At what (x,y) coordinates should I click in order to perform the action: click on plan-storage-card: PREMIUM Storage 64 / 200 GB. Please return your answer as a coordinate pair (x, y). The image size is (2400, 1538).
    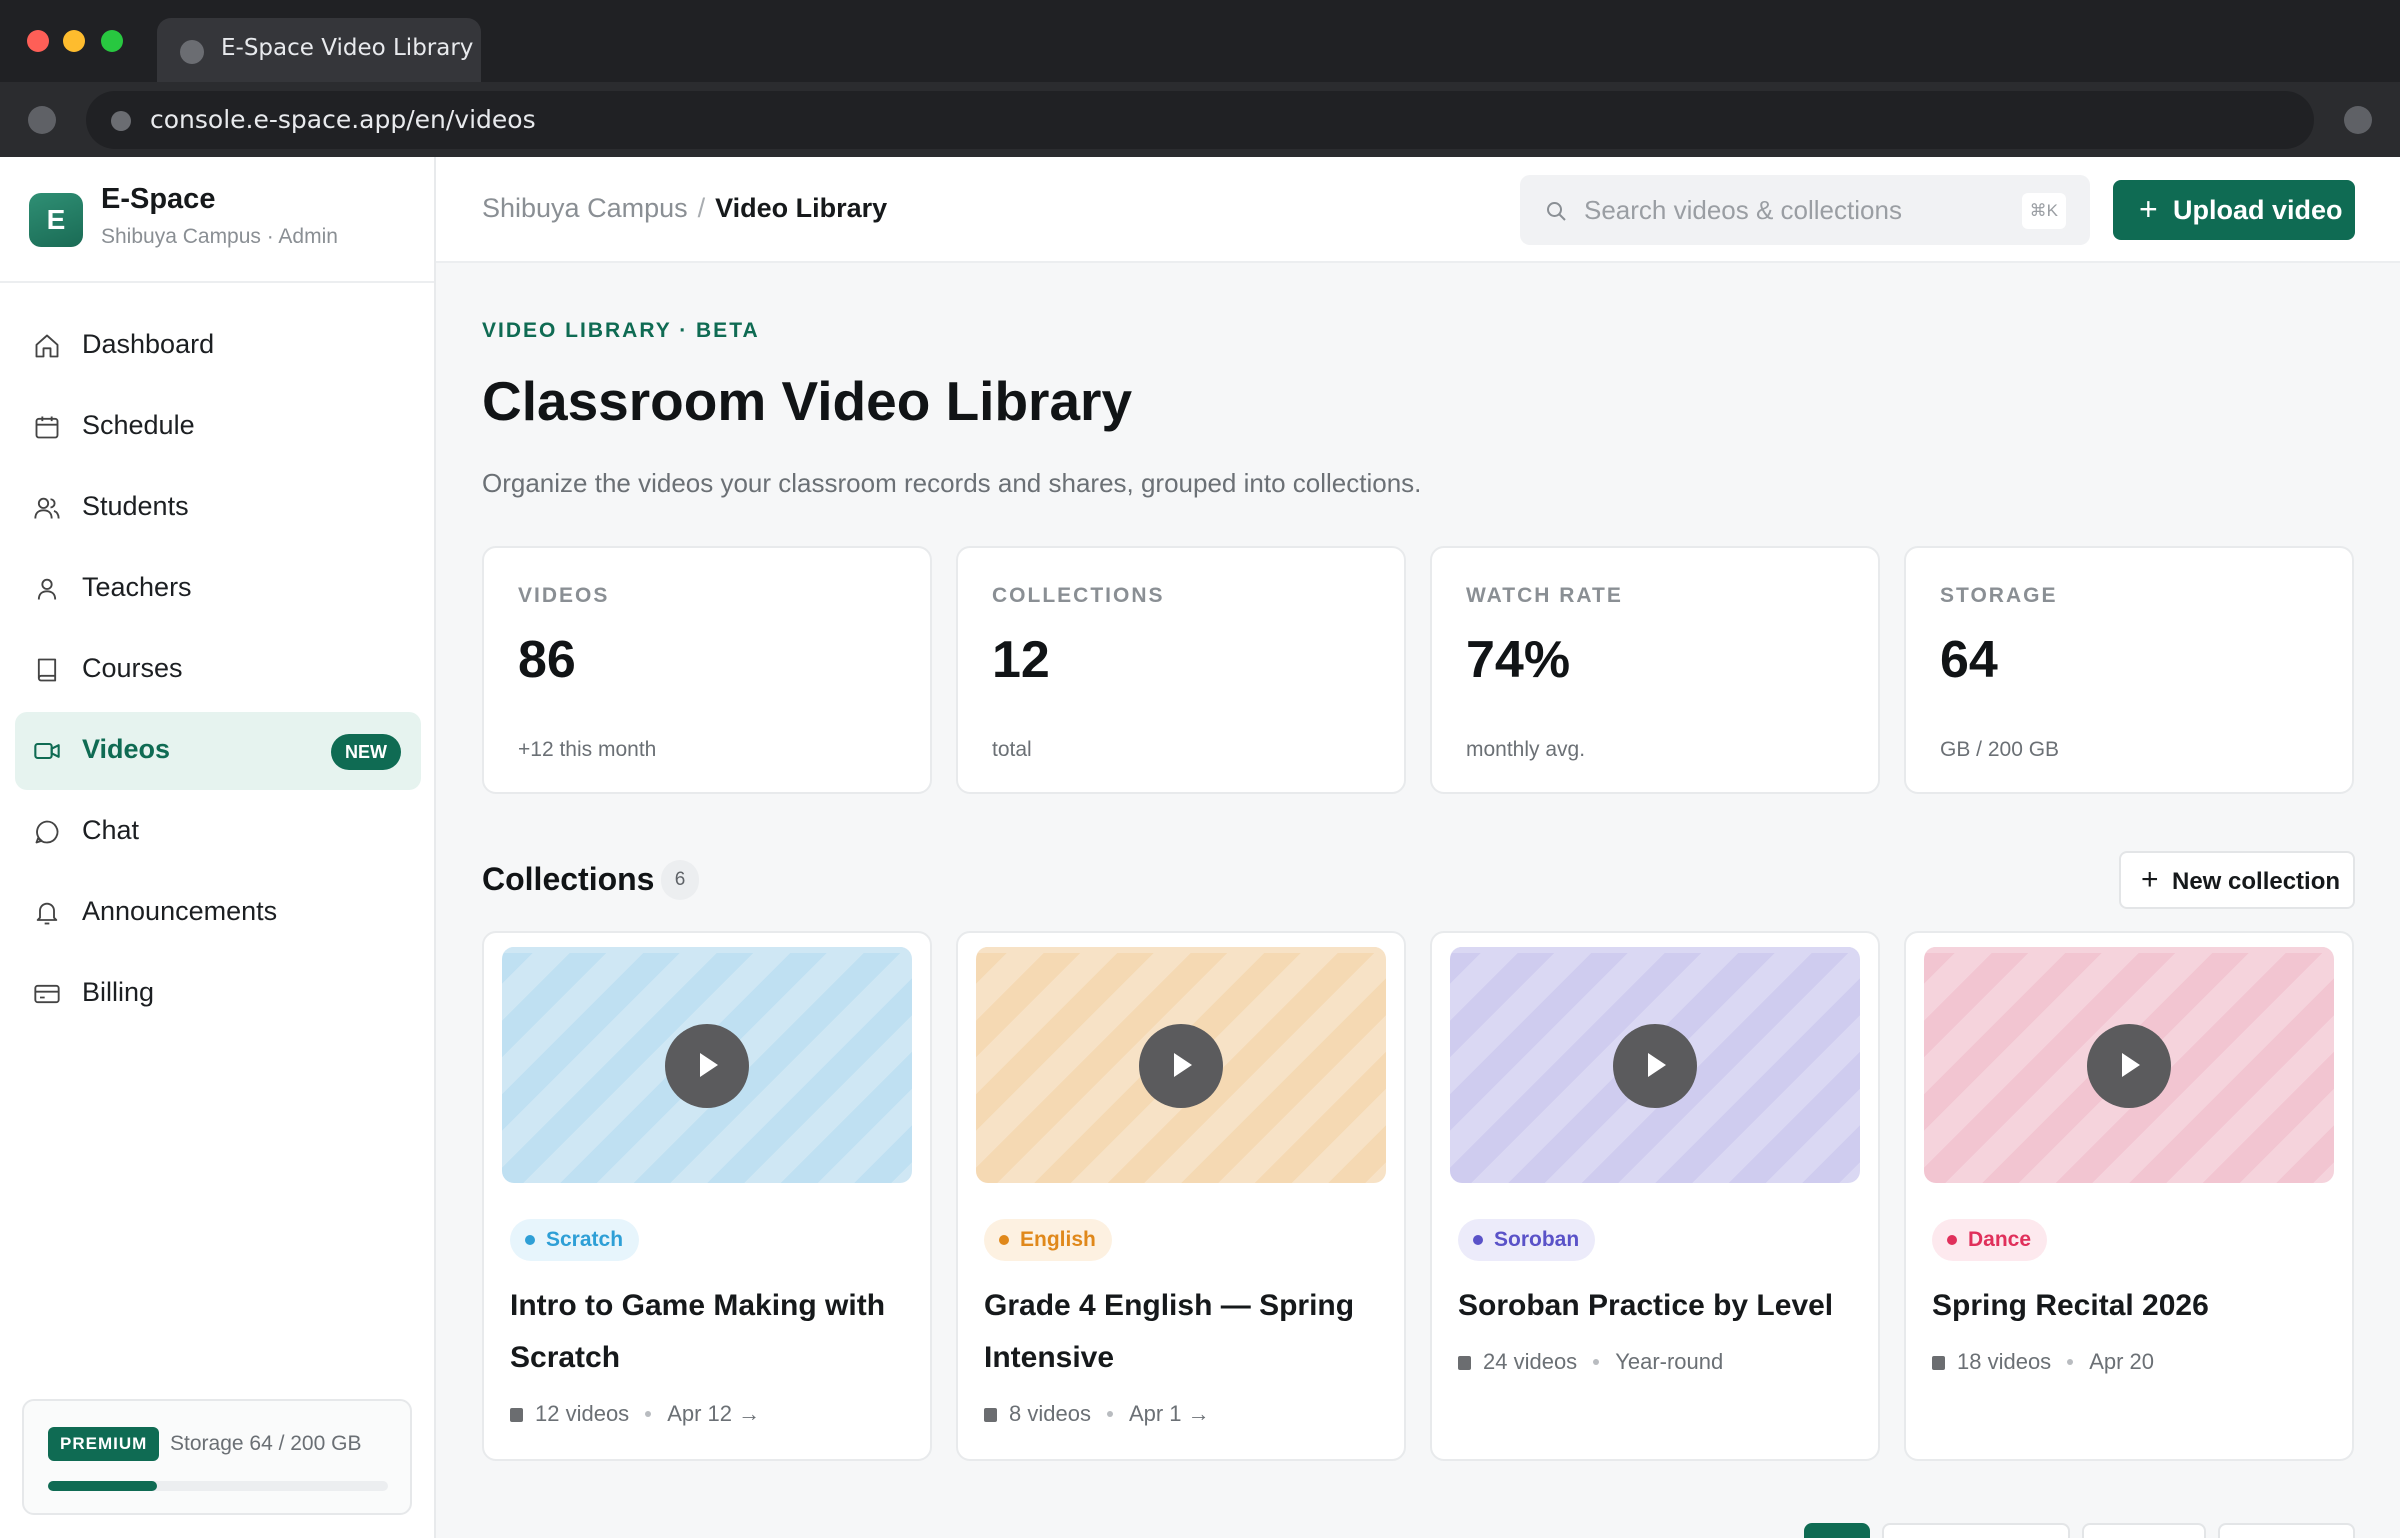
    Looking at the image, I should click on (217, 1457).